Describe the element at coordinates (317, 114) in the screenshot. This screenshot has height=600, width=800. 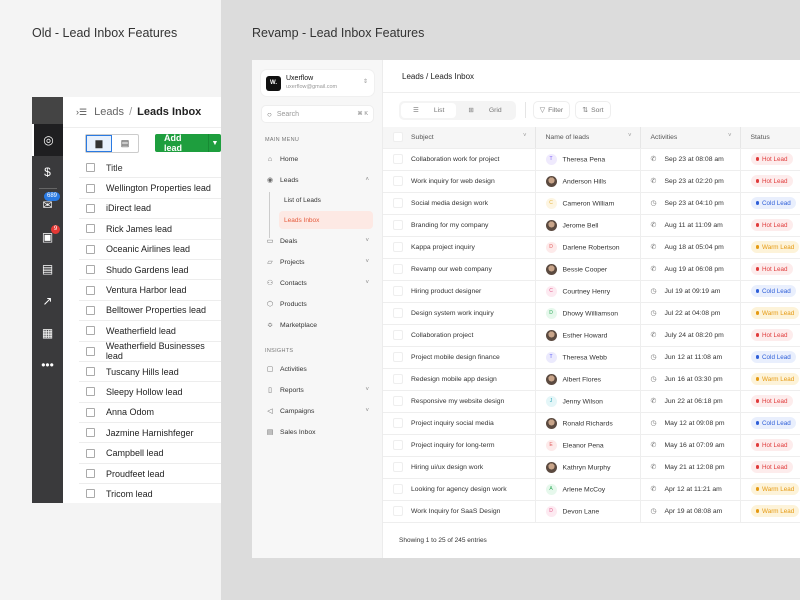
I see `sidebar-search-input: ○ Search ⌘ K` at that location.